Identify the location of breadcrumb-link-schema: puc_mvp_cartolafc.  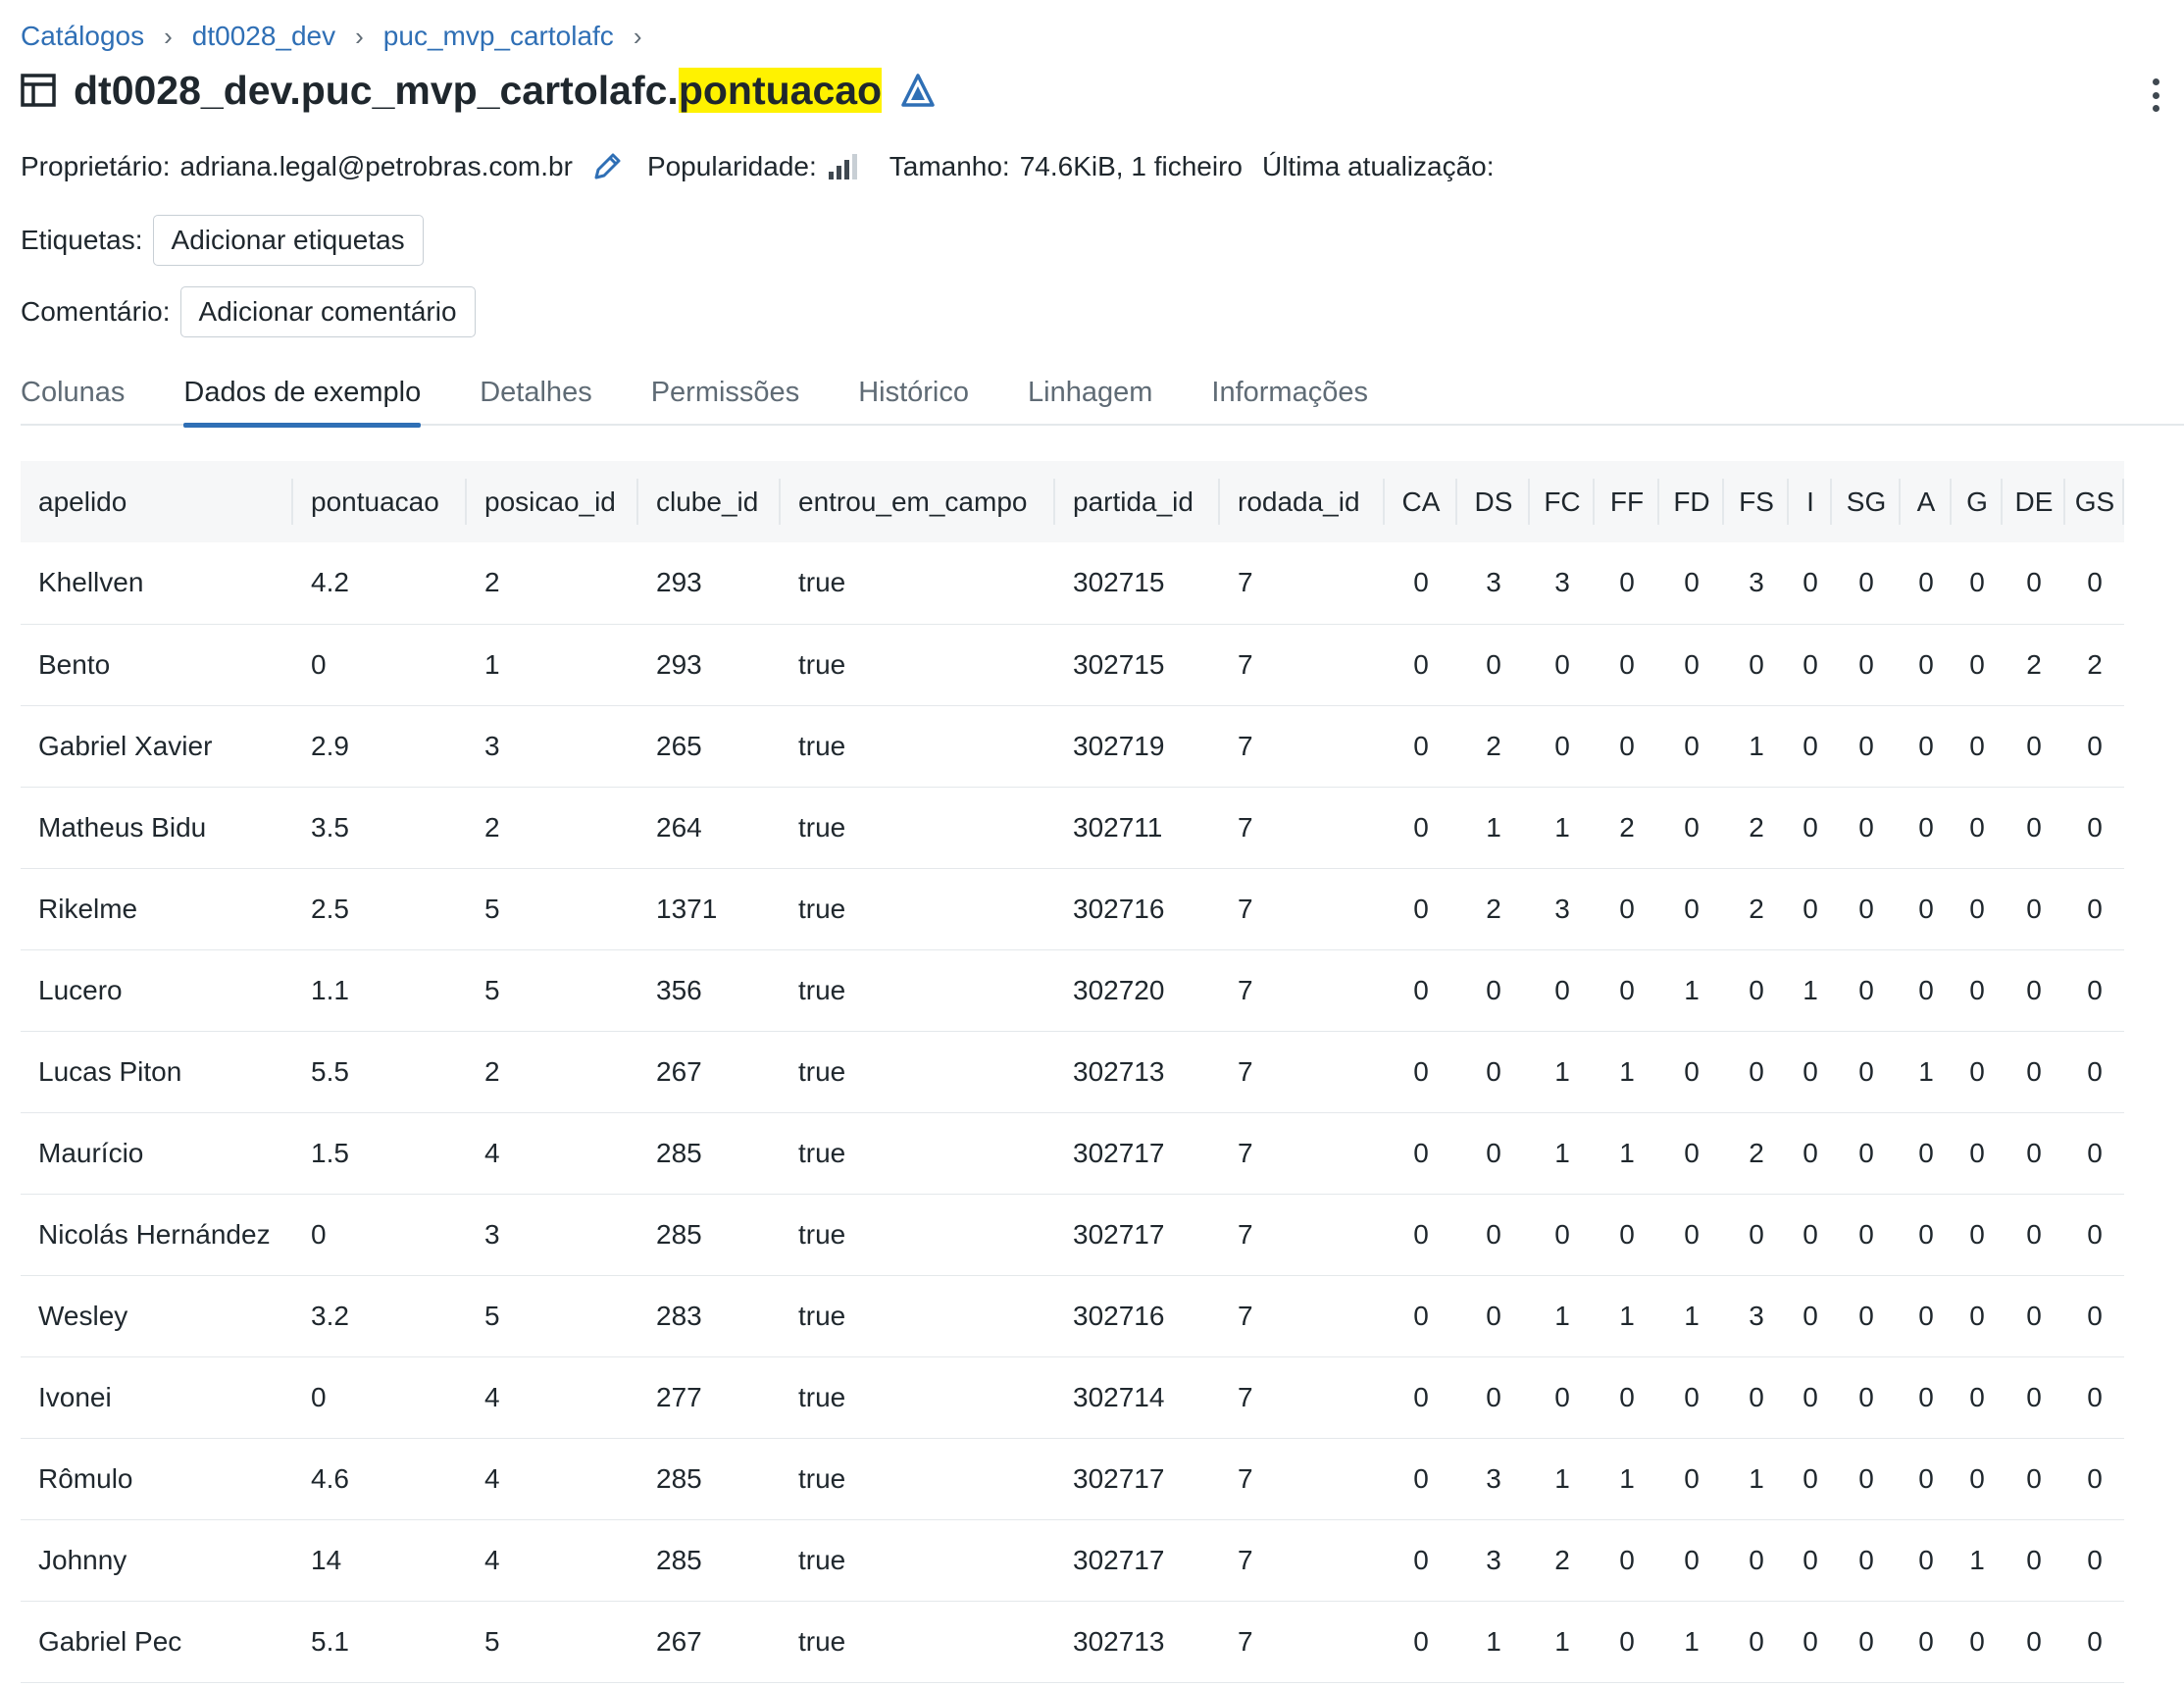
(498, 36).